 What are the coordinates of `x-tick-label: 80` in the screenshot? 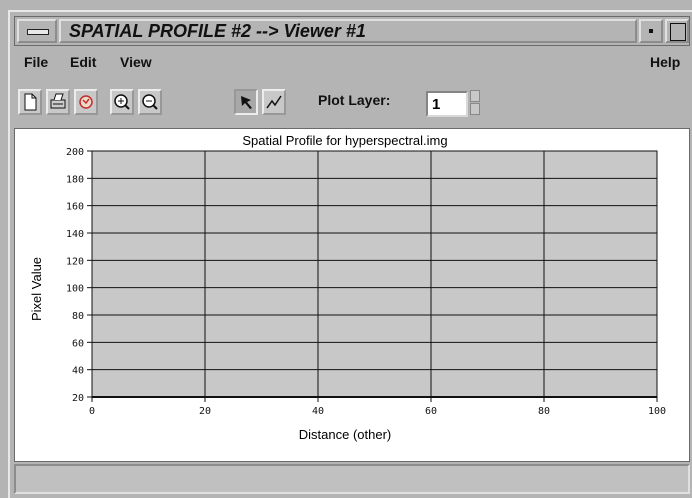 It's located at (544, 411).